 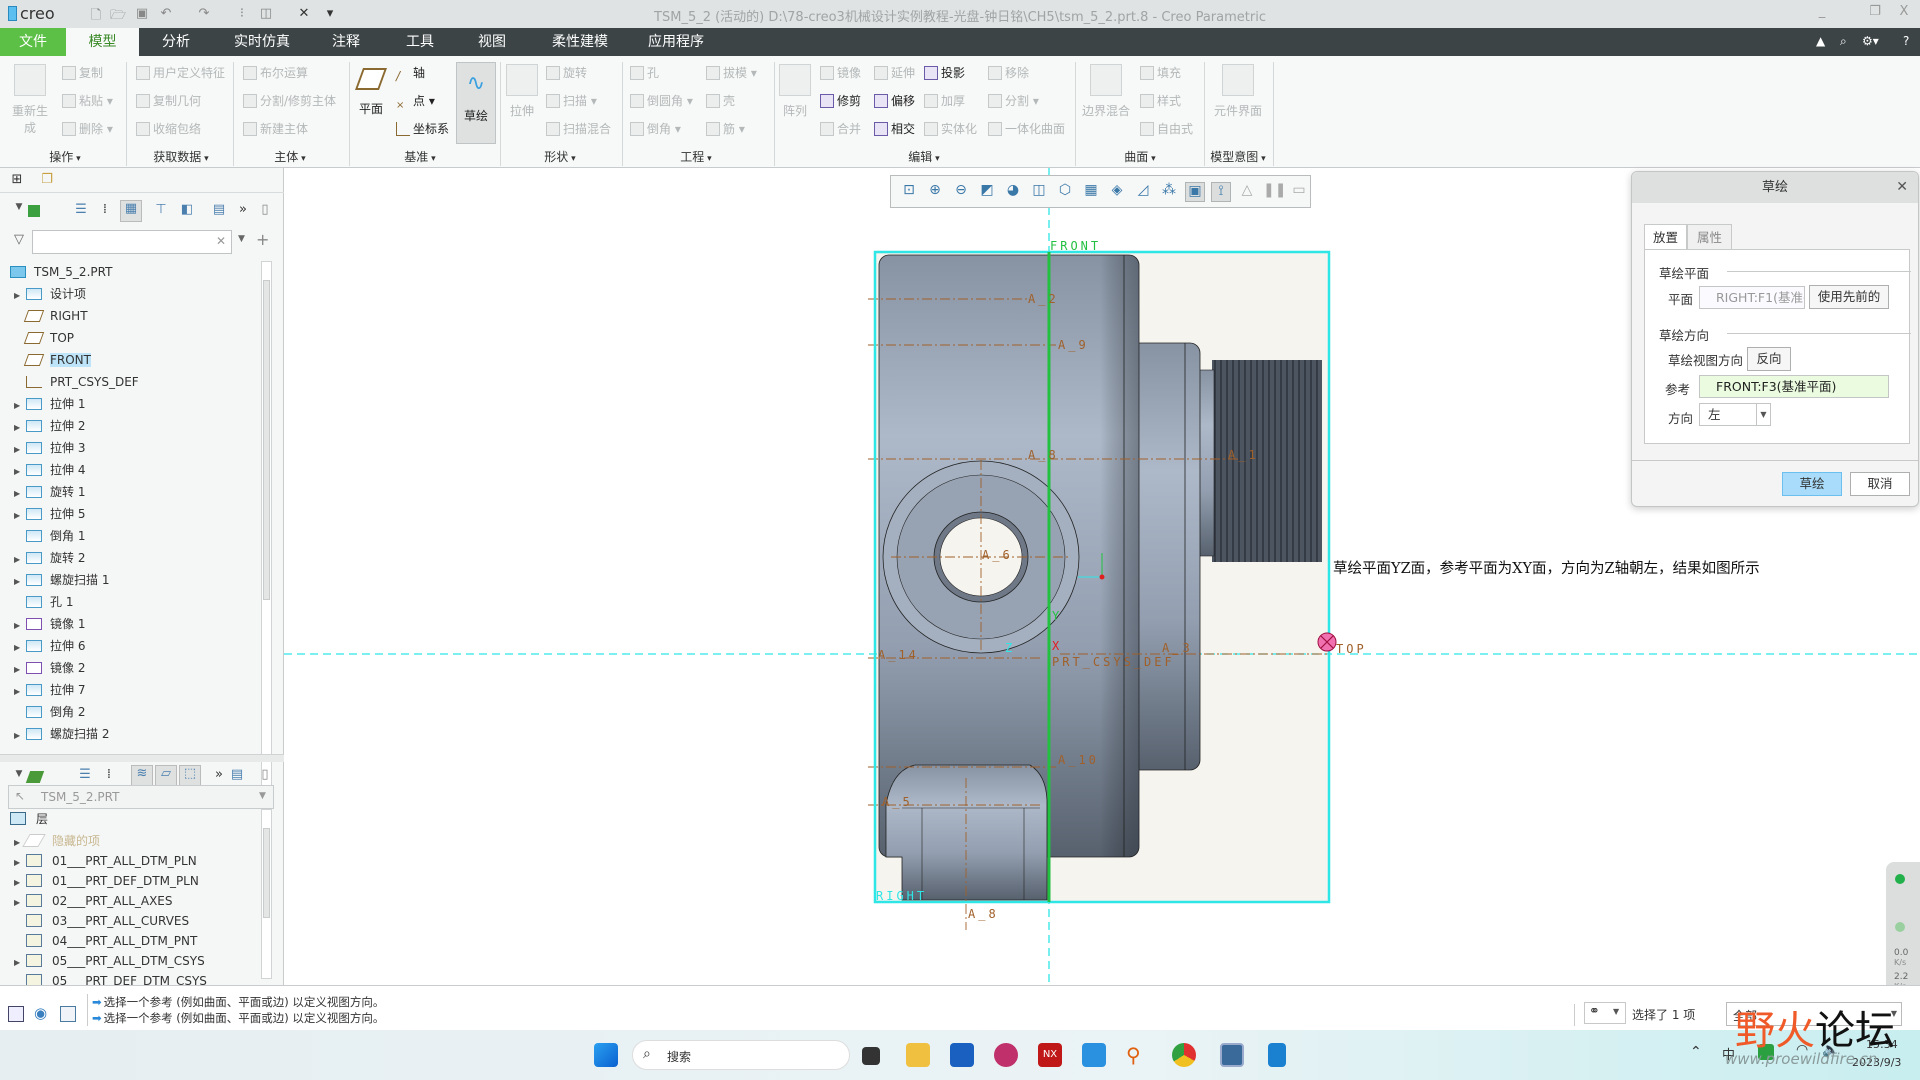 I want to click on layer-item: 04___PRT_ALL_DTM_PNT, so click(x=105, y=941).